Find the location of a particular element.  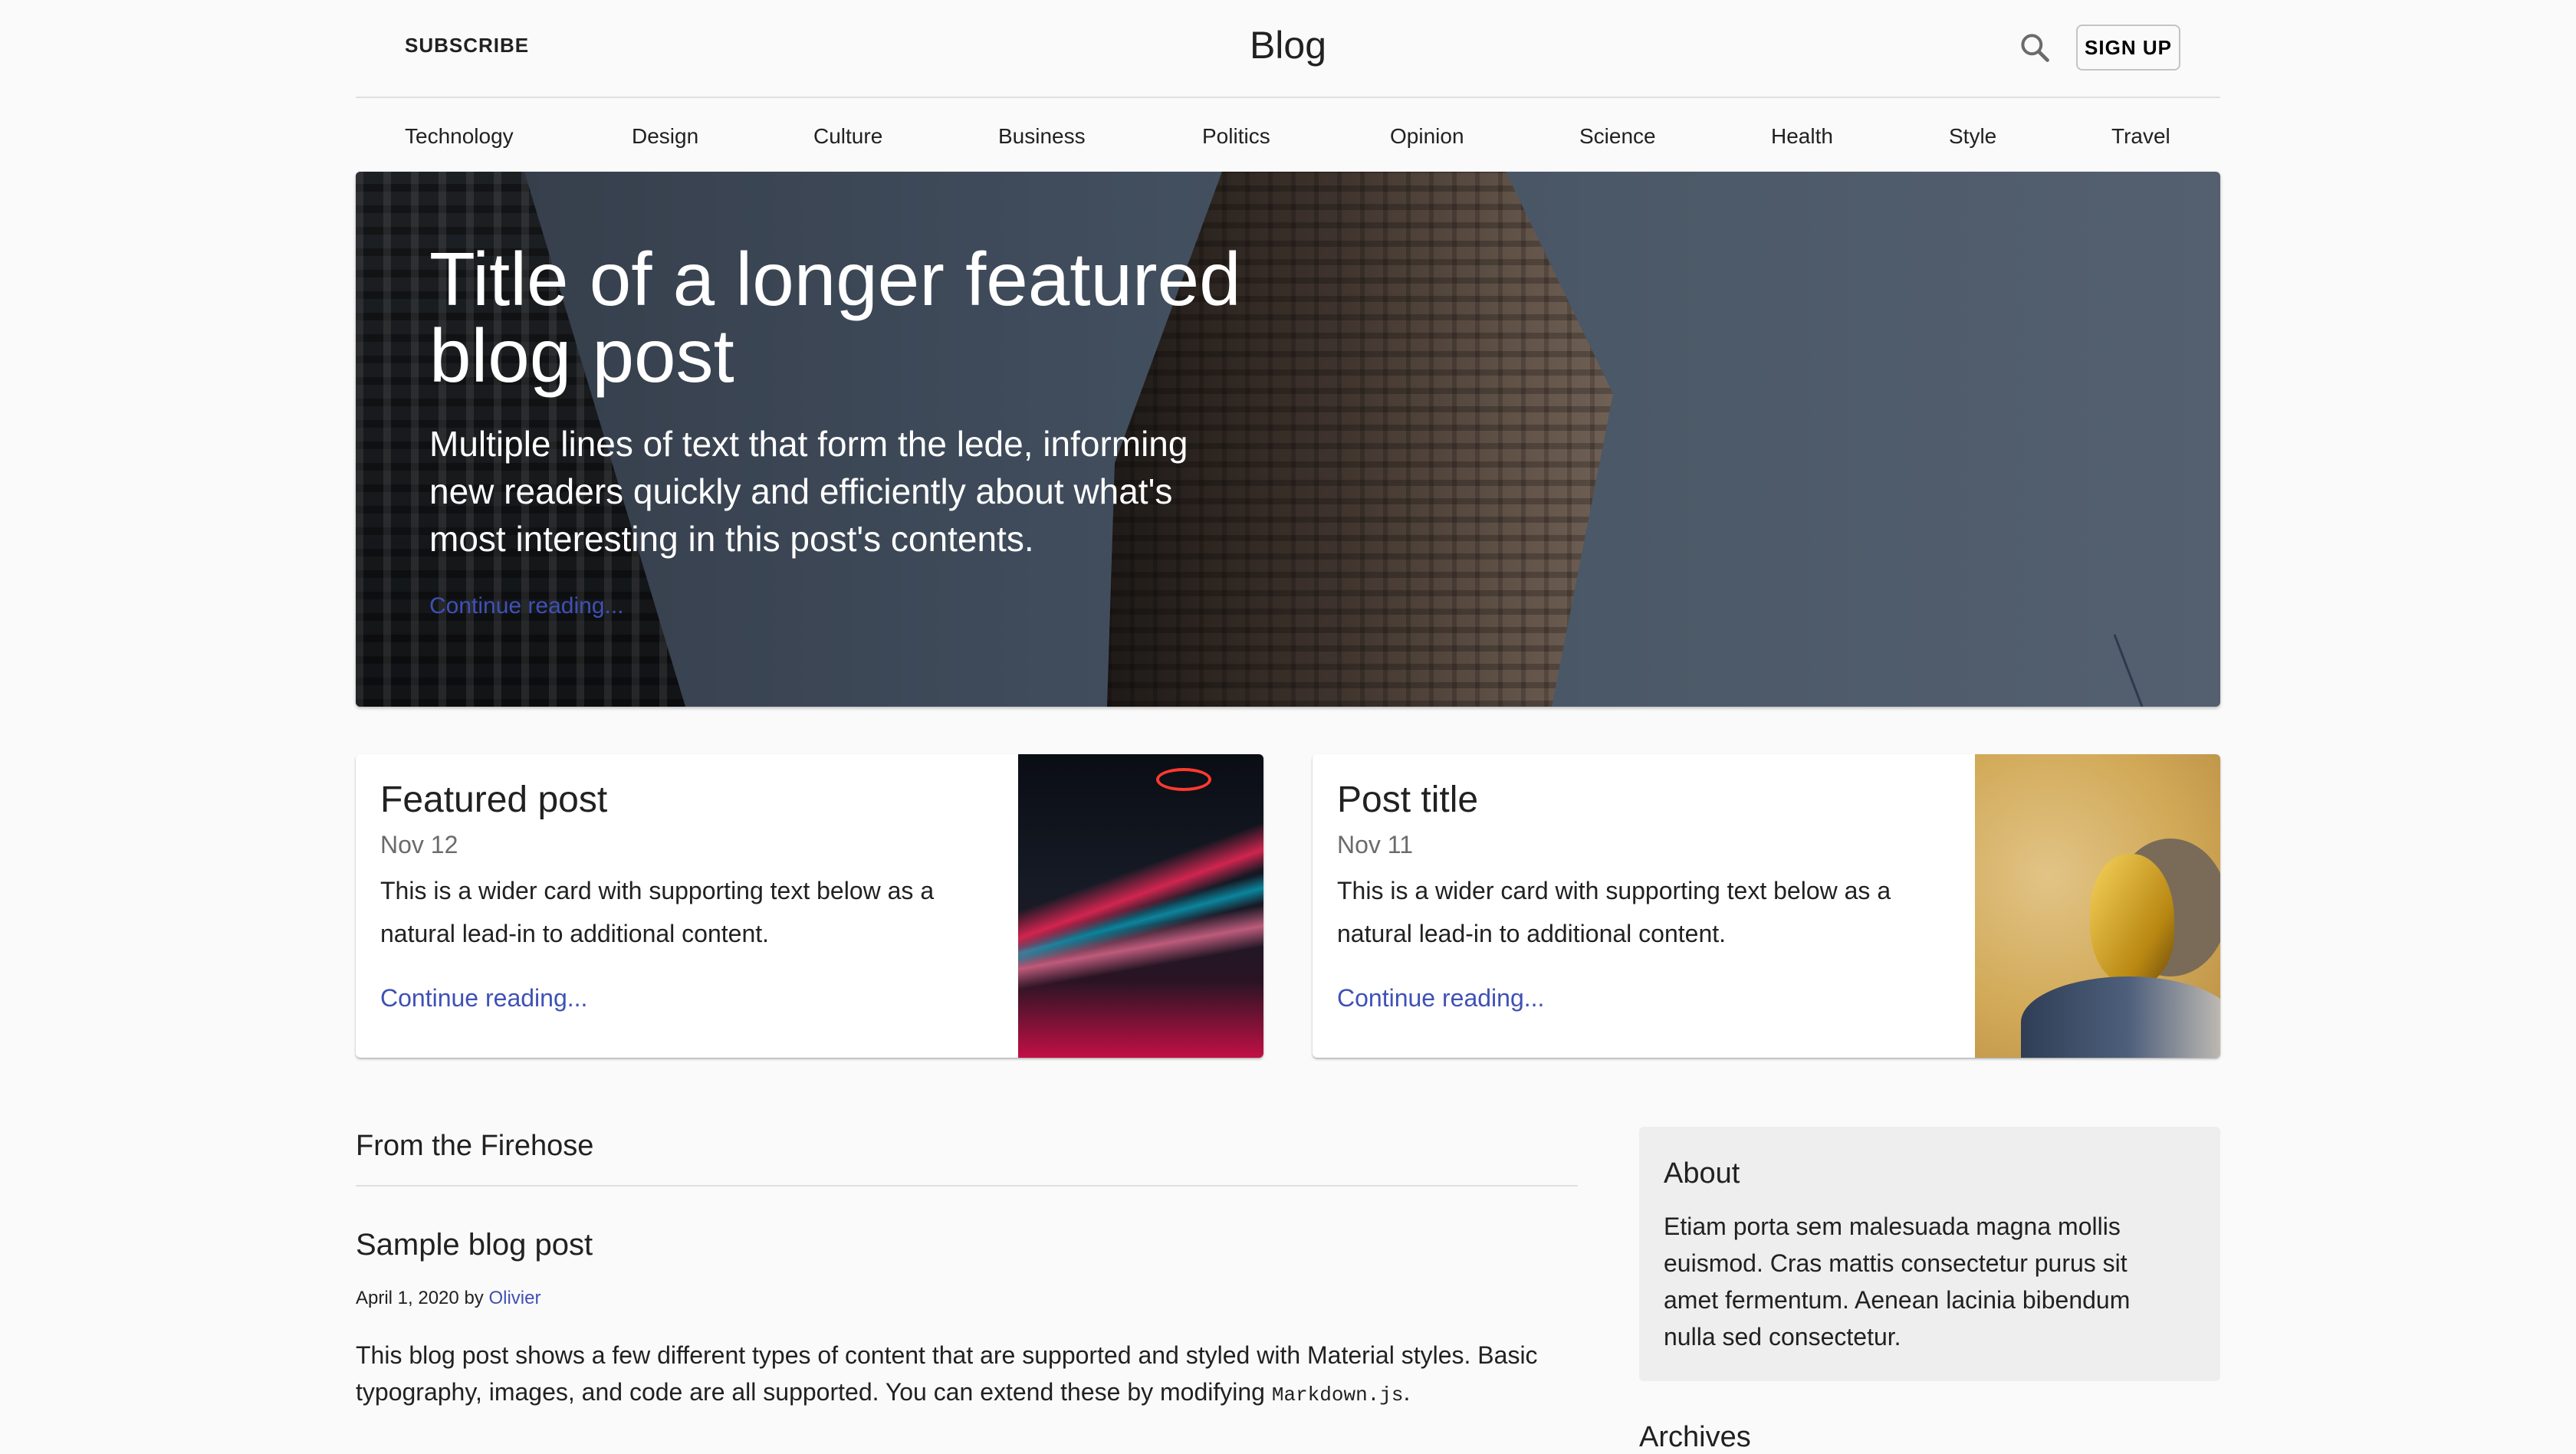

nav-item-travel: Travel is located at coordinates (2140, 136).